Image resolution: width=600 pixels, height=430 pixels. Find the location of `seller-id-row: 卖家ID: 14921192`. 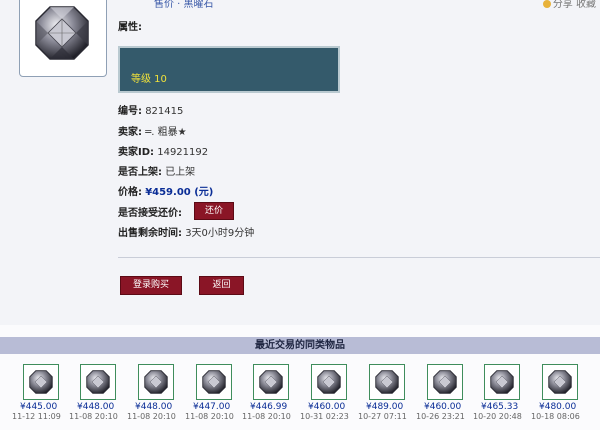

seller-id-row: 卖家ID: 14921192 is located at coordinates (163, 150).